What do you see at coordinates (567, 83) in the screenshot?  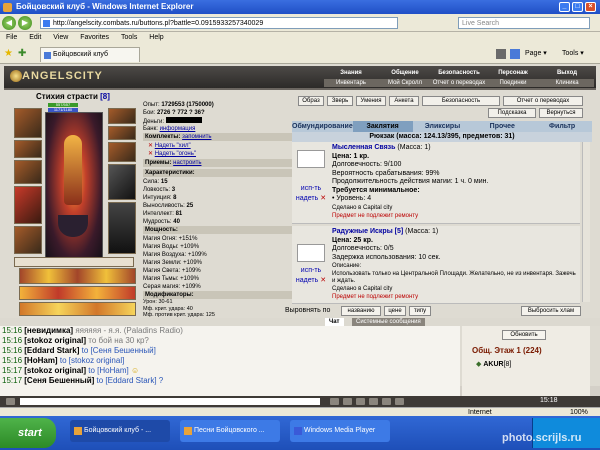 I see `subnav-klinika: Клиника` at bounding box center [567, 83].